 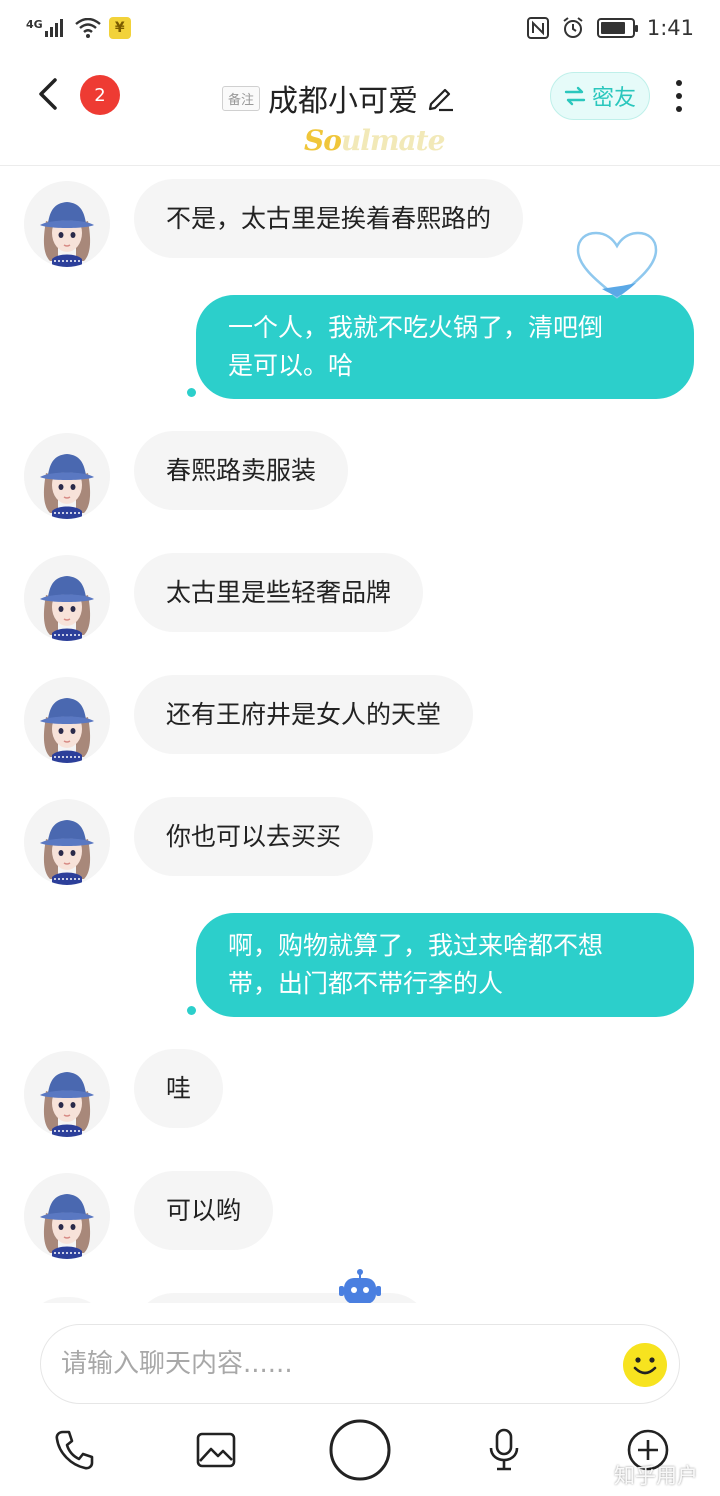 I want to click on battery-fill, so click(x=612, y=28).